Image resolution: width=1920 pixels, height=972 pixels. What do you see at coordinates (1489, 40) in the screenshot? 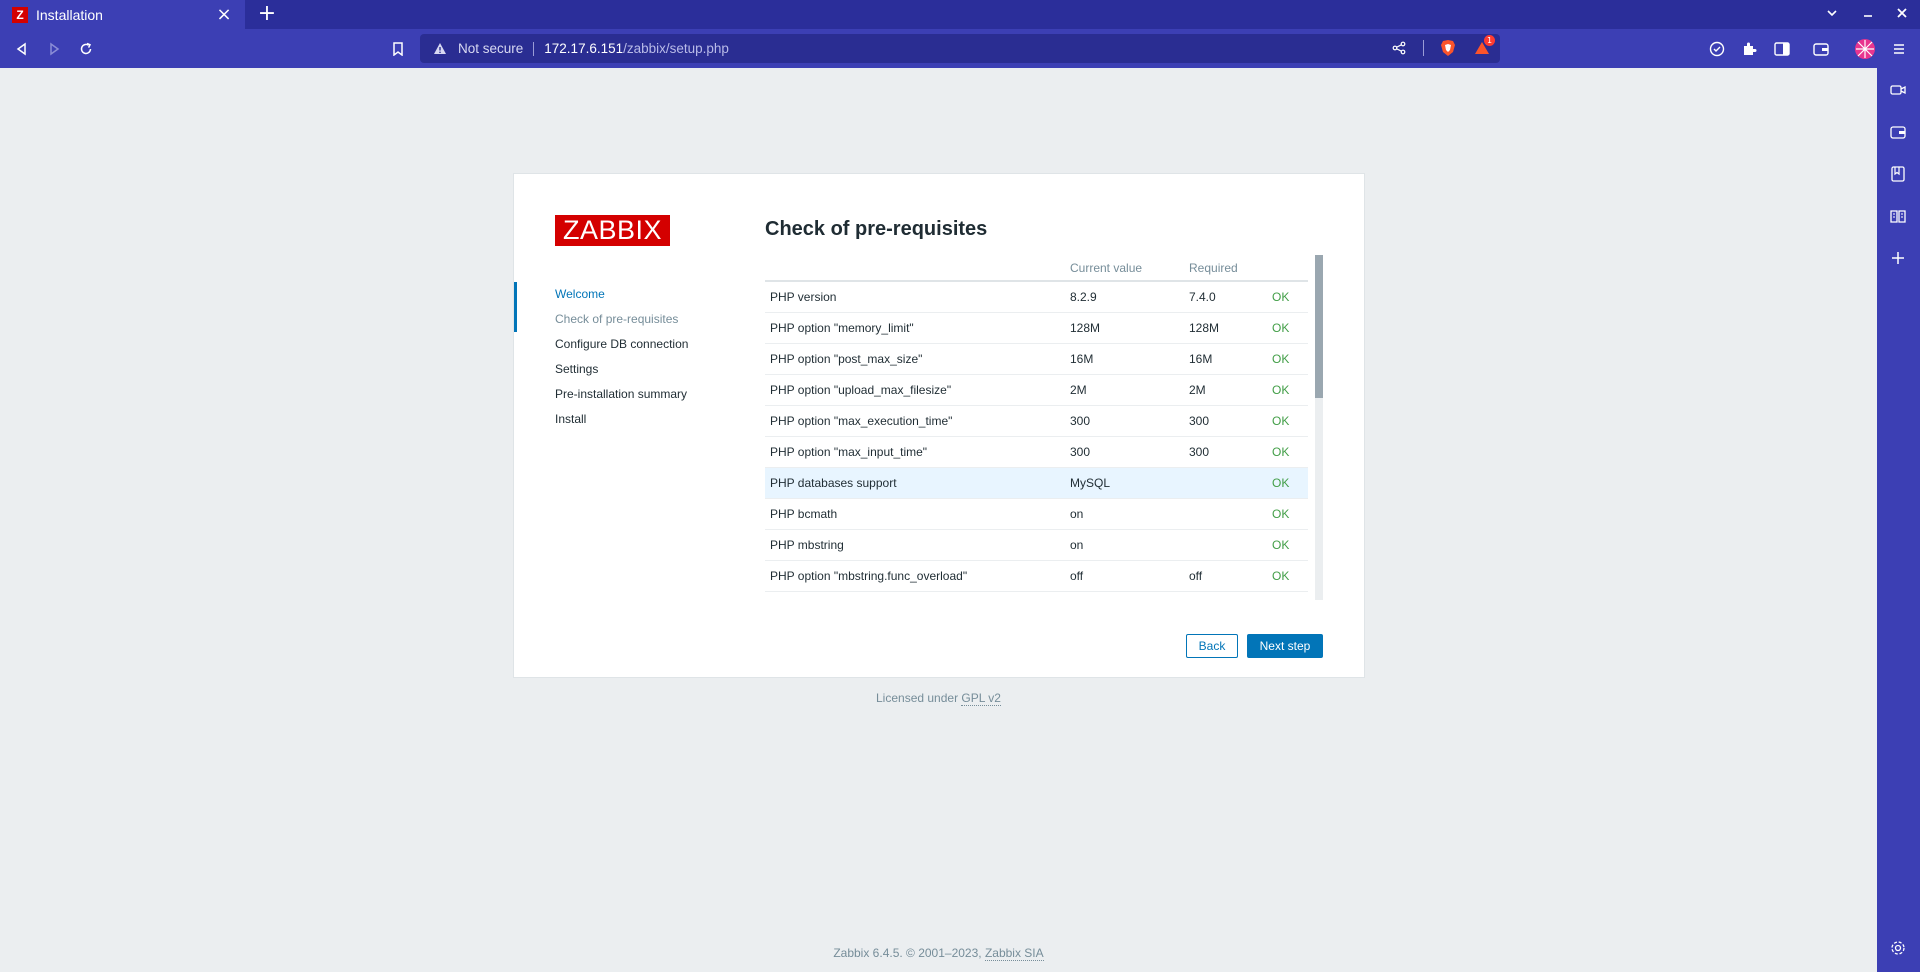
I see `rewards-badge: 1` at bounding box center [1489, 40].